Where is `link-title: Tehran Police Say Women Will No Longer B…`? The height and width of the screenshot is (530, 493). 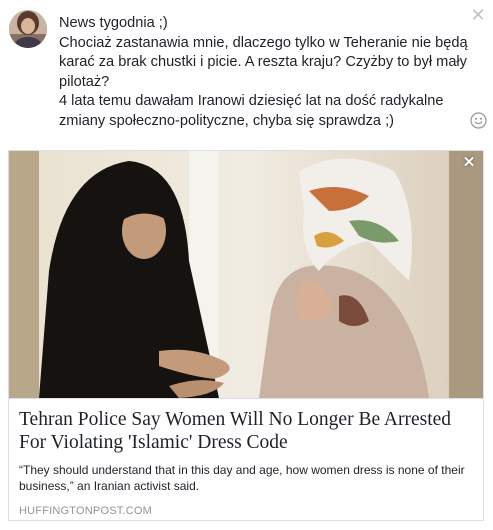
link-title: Tehran Police Say Women Will No Longer B… is located at coordinates (246, 431).